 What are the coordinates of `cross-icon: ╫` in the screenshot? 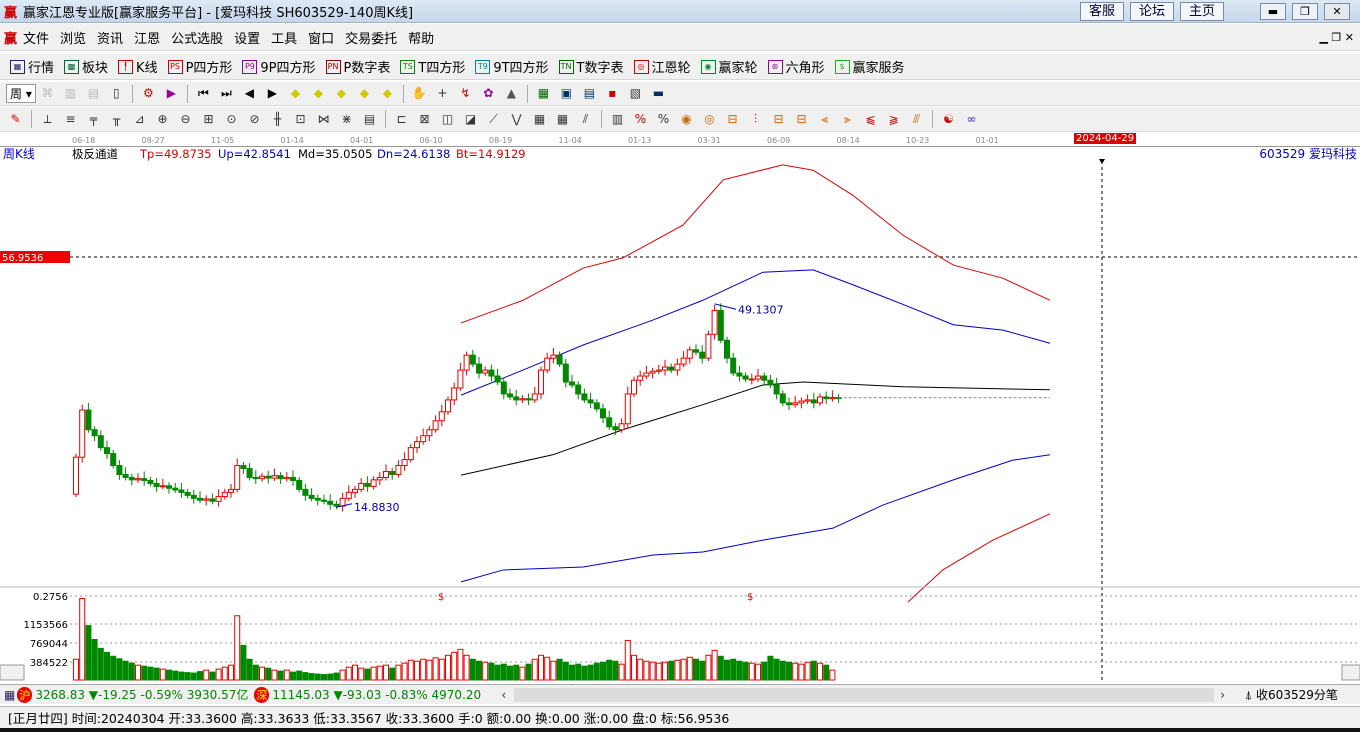 It's located at (277, 119).